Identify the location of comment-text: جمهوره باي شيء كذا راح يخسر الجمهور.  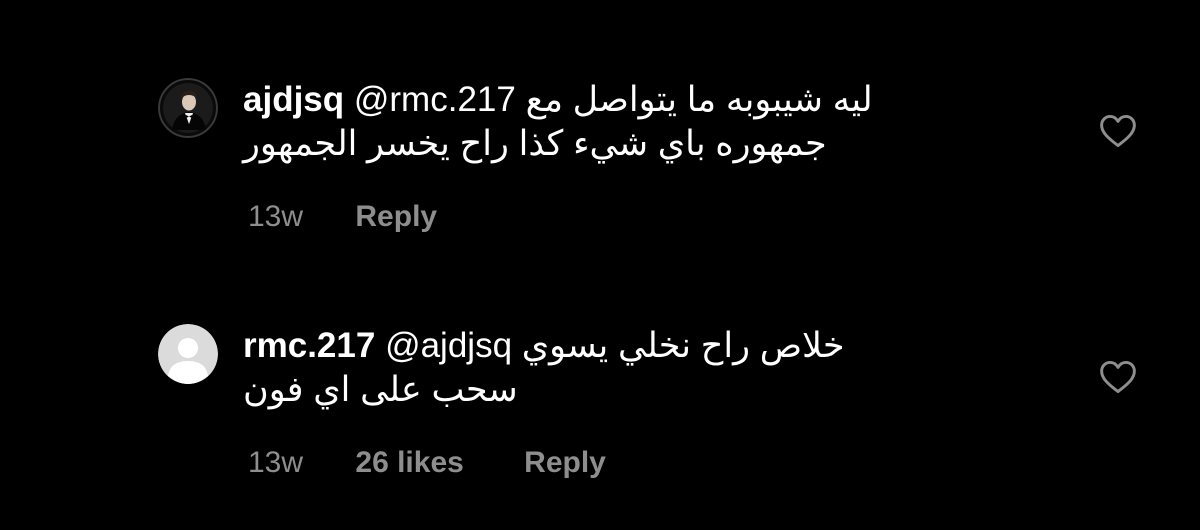
(535, 143).